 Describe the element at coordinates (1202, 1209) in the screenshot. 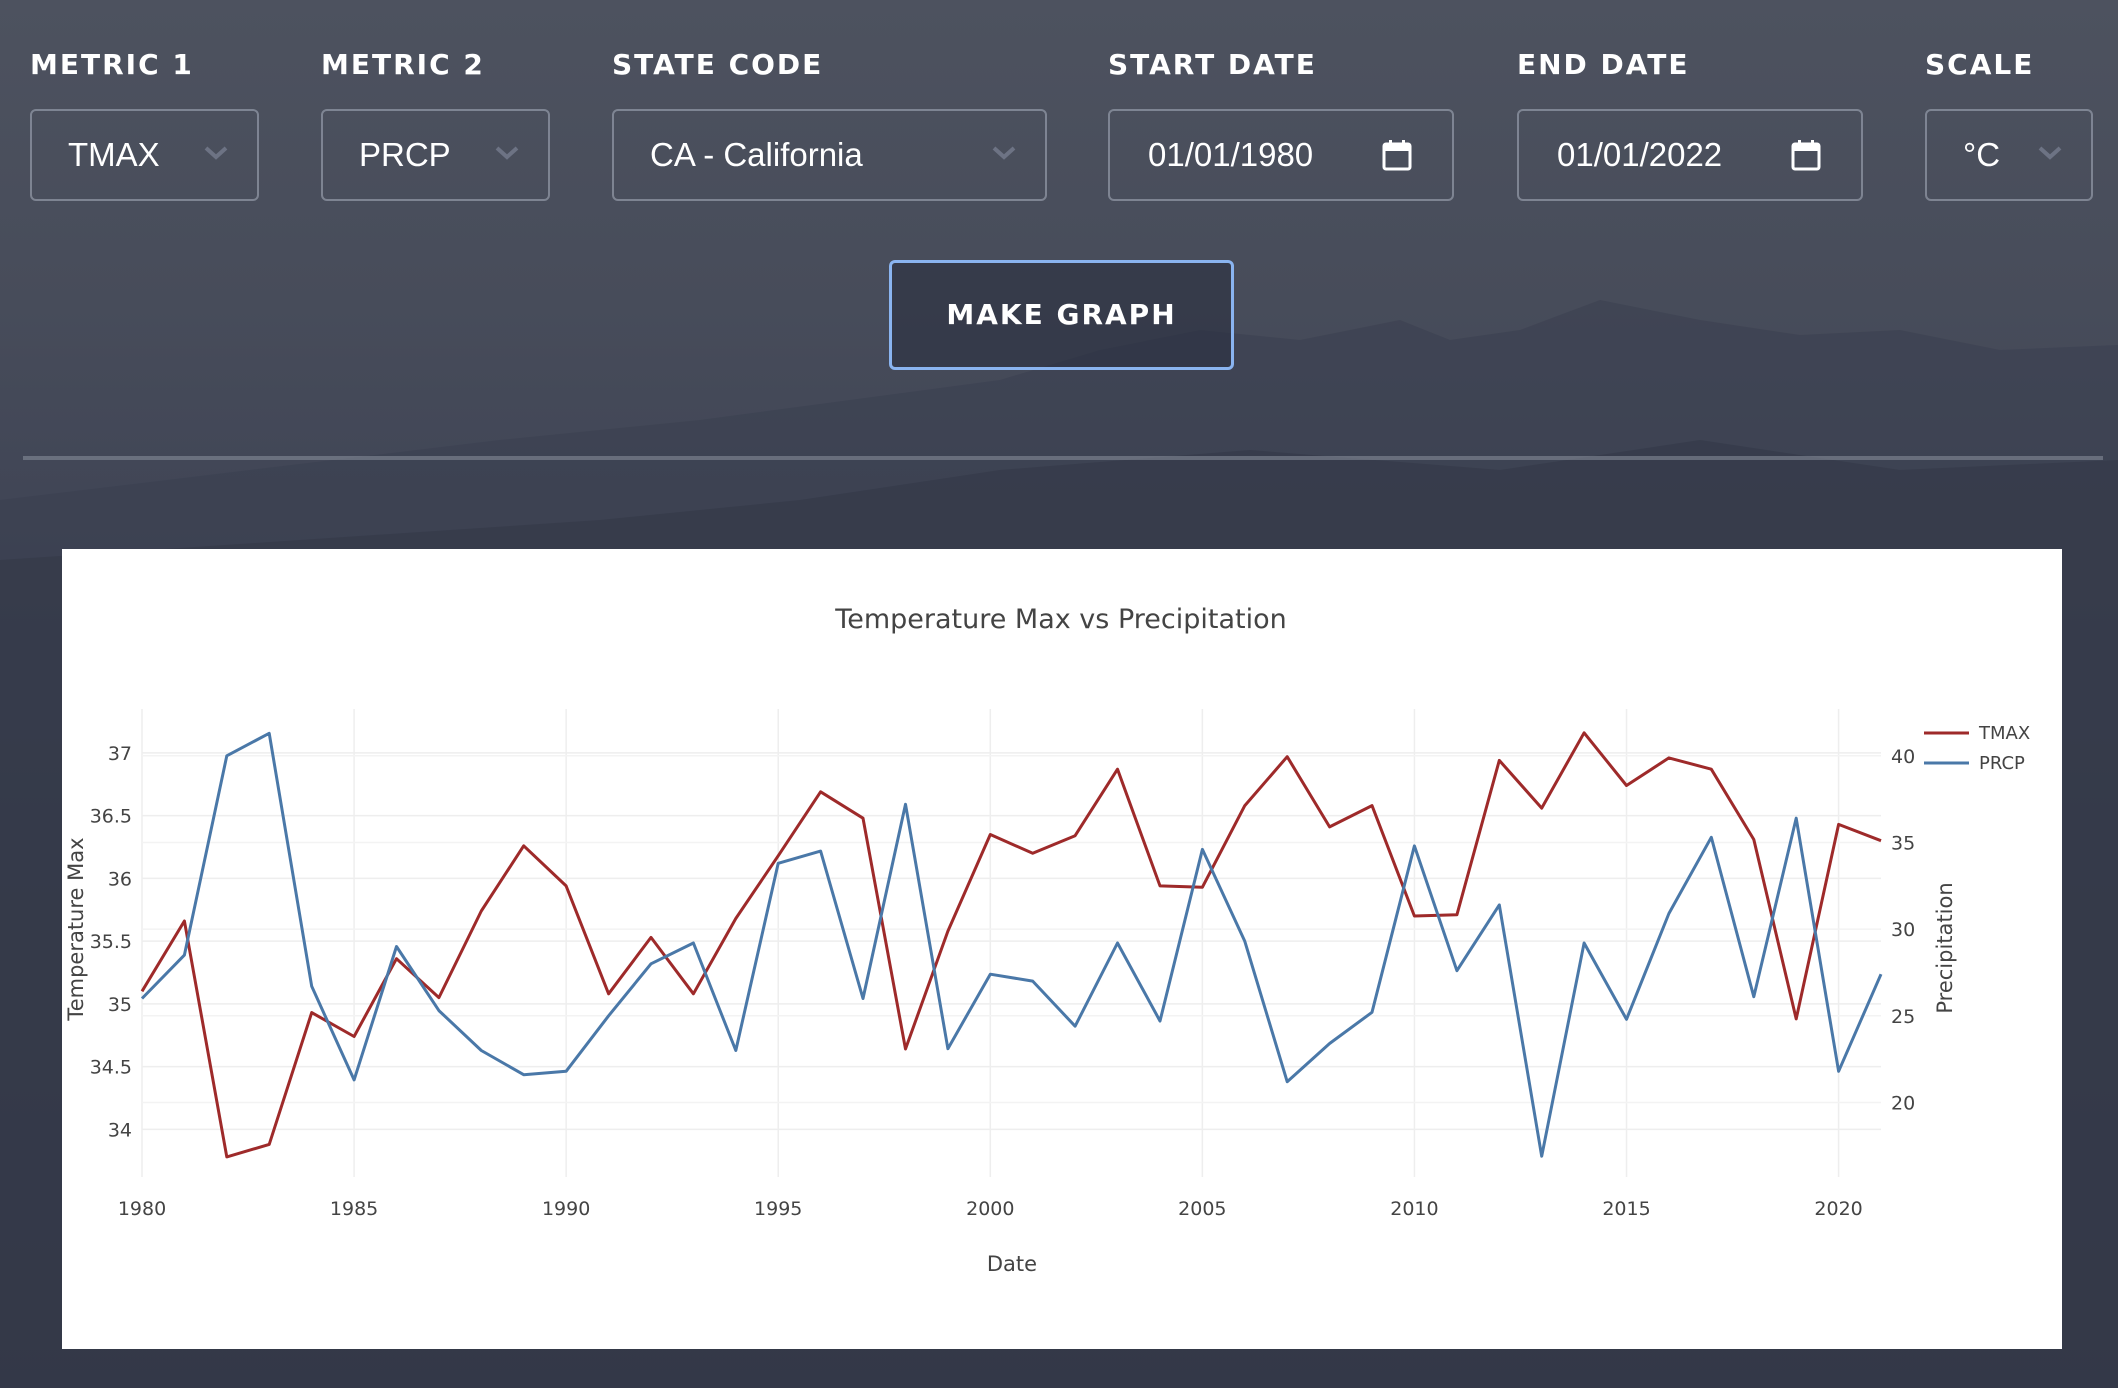

I see `x-tick-label: 2005` at that location.